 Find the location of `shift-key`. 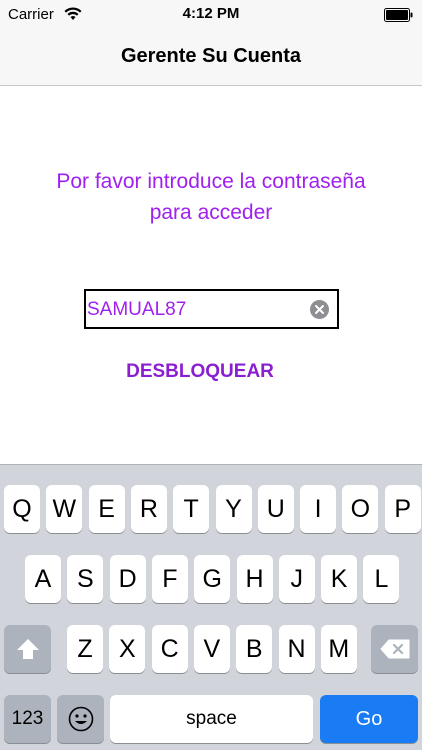

shift-key is located at coordinates (27, 649).